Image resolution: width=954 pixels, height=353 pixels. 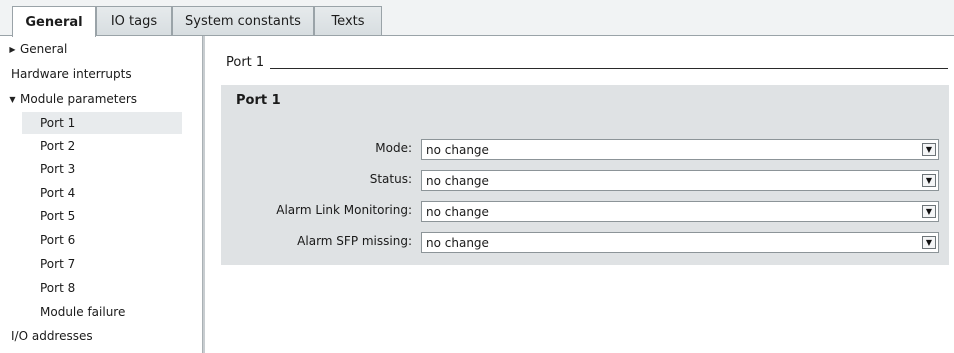 What do you see at coordinates (111, 336) in the screenshot?
I see `nav-item-io-addresses: I/O addresses` at bounding box center [111, 336].